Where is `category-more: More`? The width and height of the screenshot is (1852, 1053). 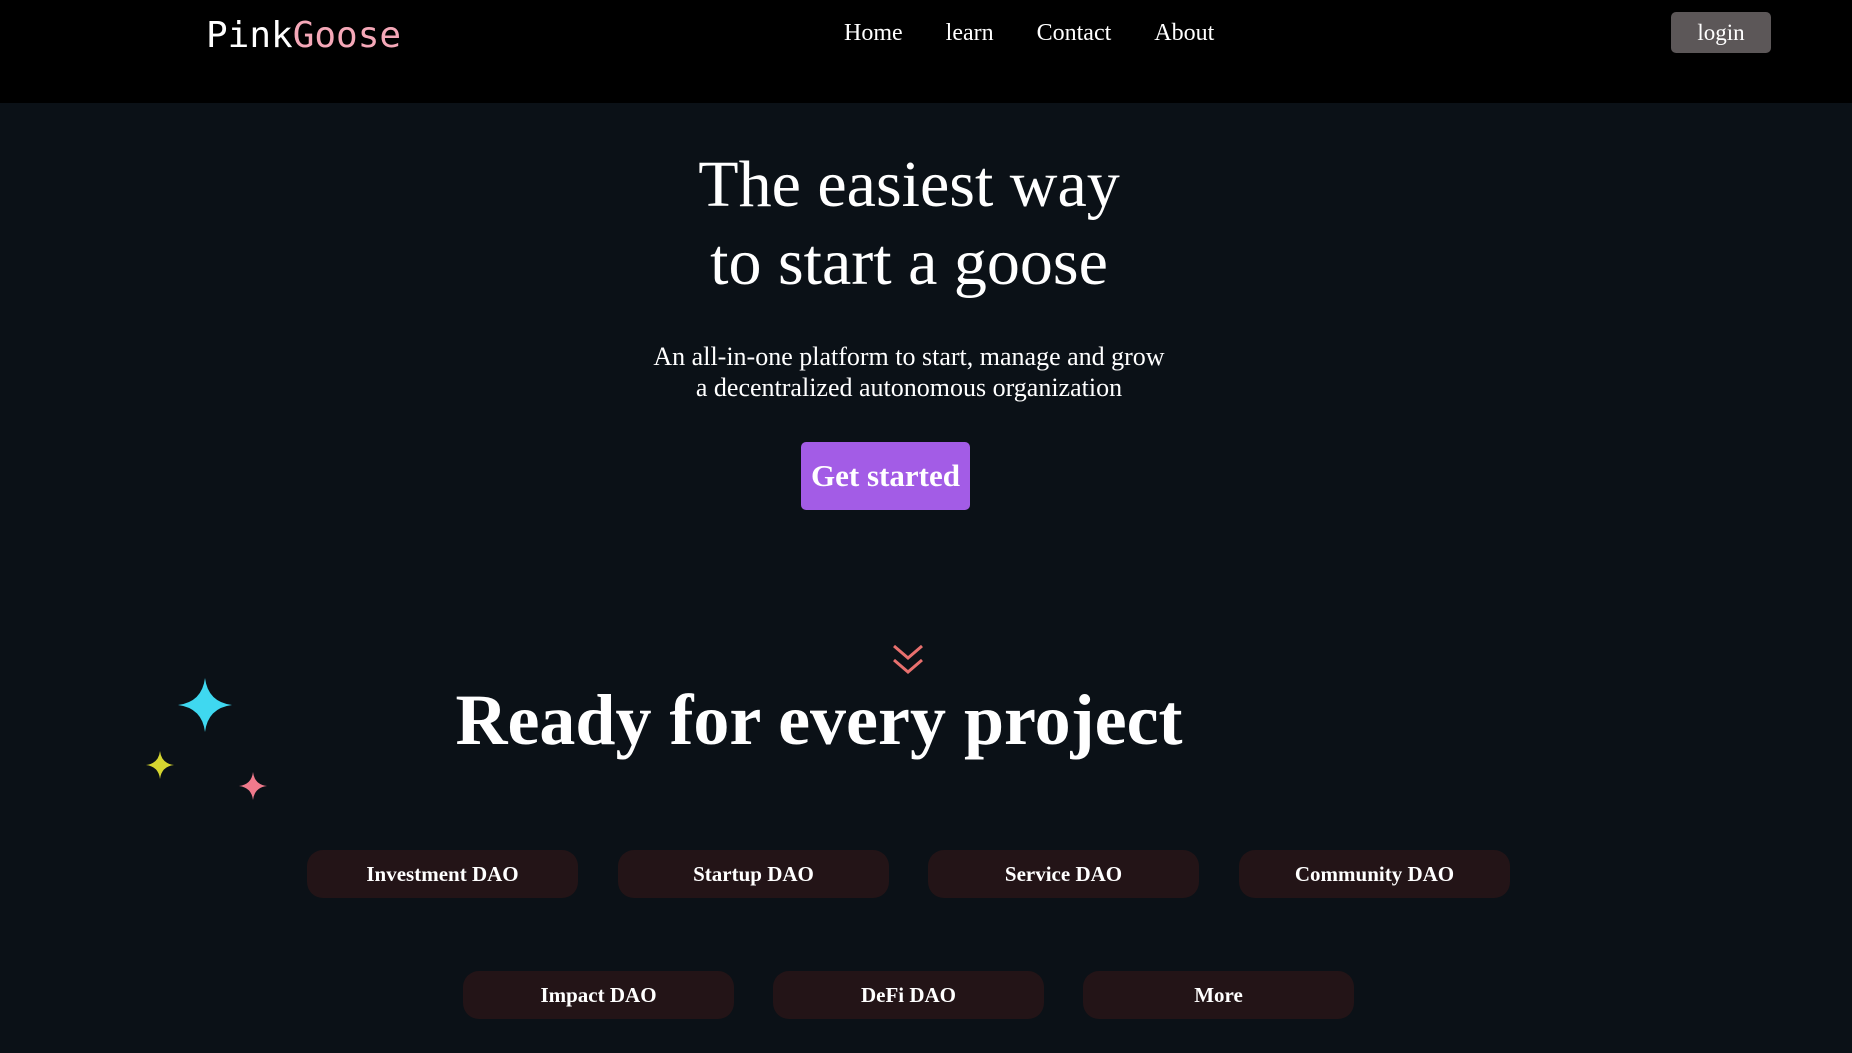 category-more: More is located at coordinates (1218, 995).